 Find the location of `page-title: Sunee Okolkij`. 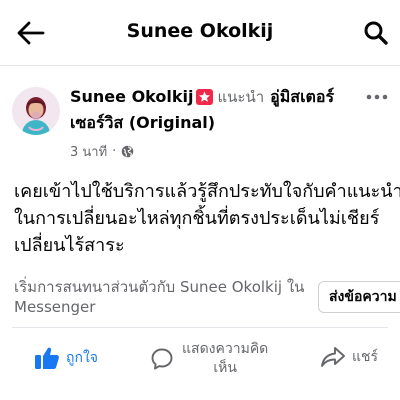

page-title: Sunee Okolkij is located at coordinates (200, 31).